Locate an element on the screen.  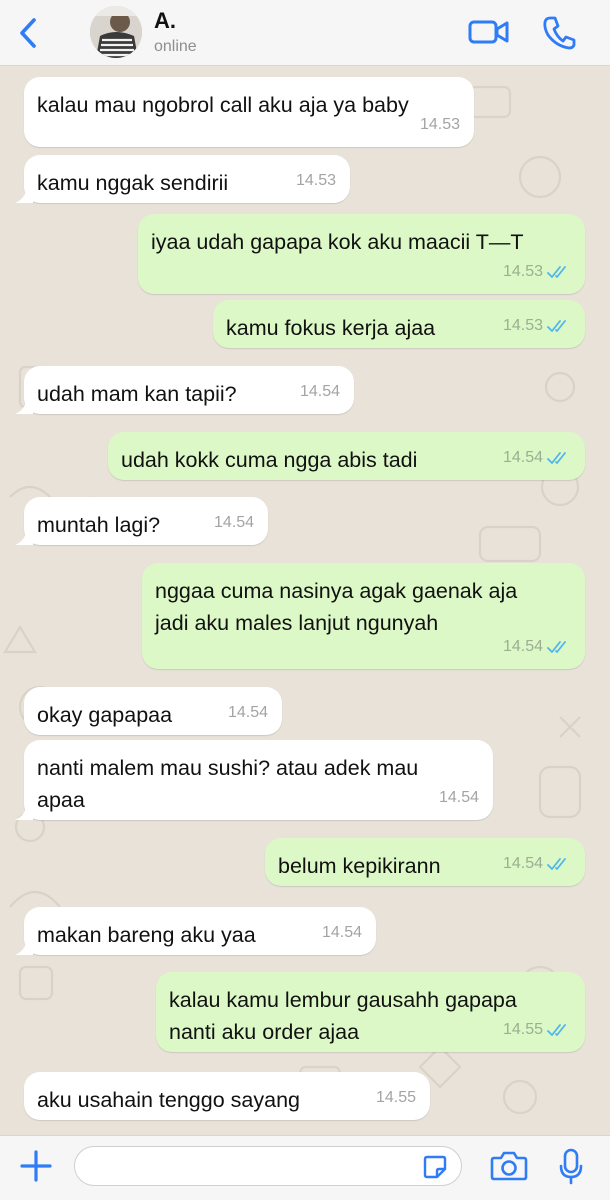
incoming-message: aku usahain tenggo sayang 14.55 is located at coordinates (227, 1096).